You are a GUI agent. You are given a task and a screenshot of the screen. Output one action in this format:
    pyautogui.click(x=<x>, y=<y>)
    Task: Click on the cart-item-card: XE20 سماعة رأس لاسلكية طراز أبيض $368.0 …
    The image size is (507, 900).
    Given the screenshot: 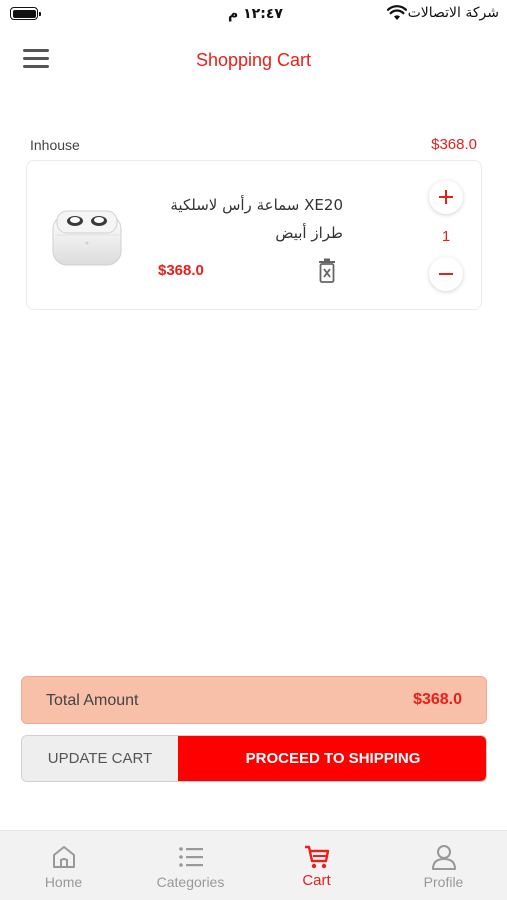 What is the action you would take?
    pyautogui.click(x=254, y=235)
    